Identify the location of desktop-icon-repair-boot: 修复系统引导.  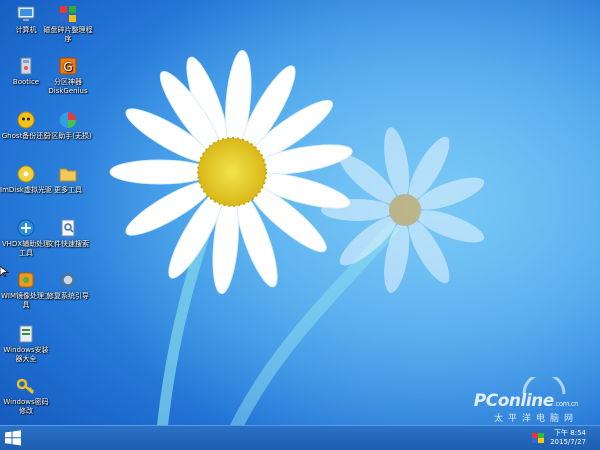
(68, 285).